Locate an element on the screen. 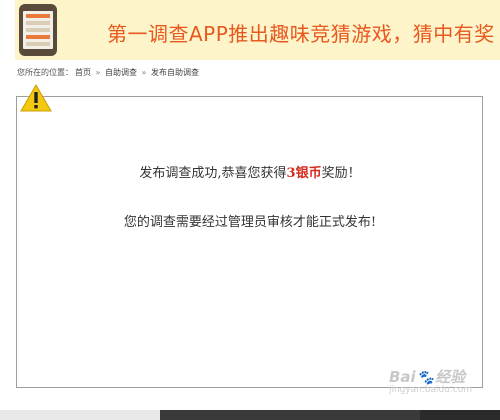 The width and height of the screenshot is (500, 420). watermark: Bai🐾经验 jingyan.baidu.com is located at coordinates (430, 380).